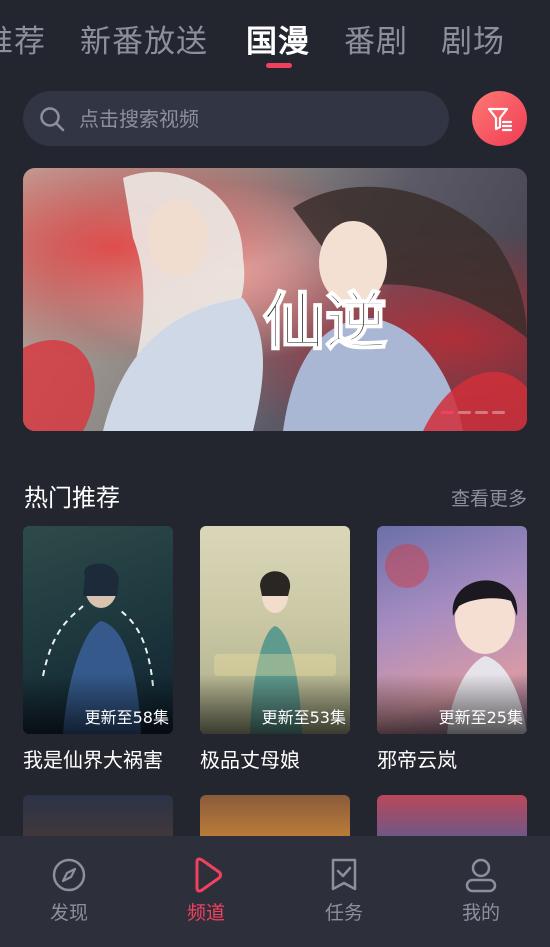  I want to click on nav-label: 我的, so click(480, 913).